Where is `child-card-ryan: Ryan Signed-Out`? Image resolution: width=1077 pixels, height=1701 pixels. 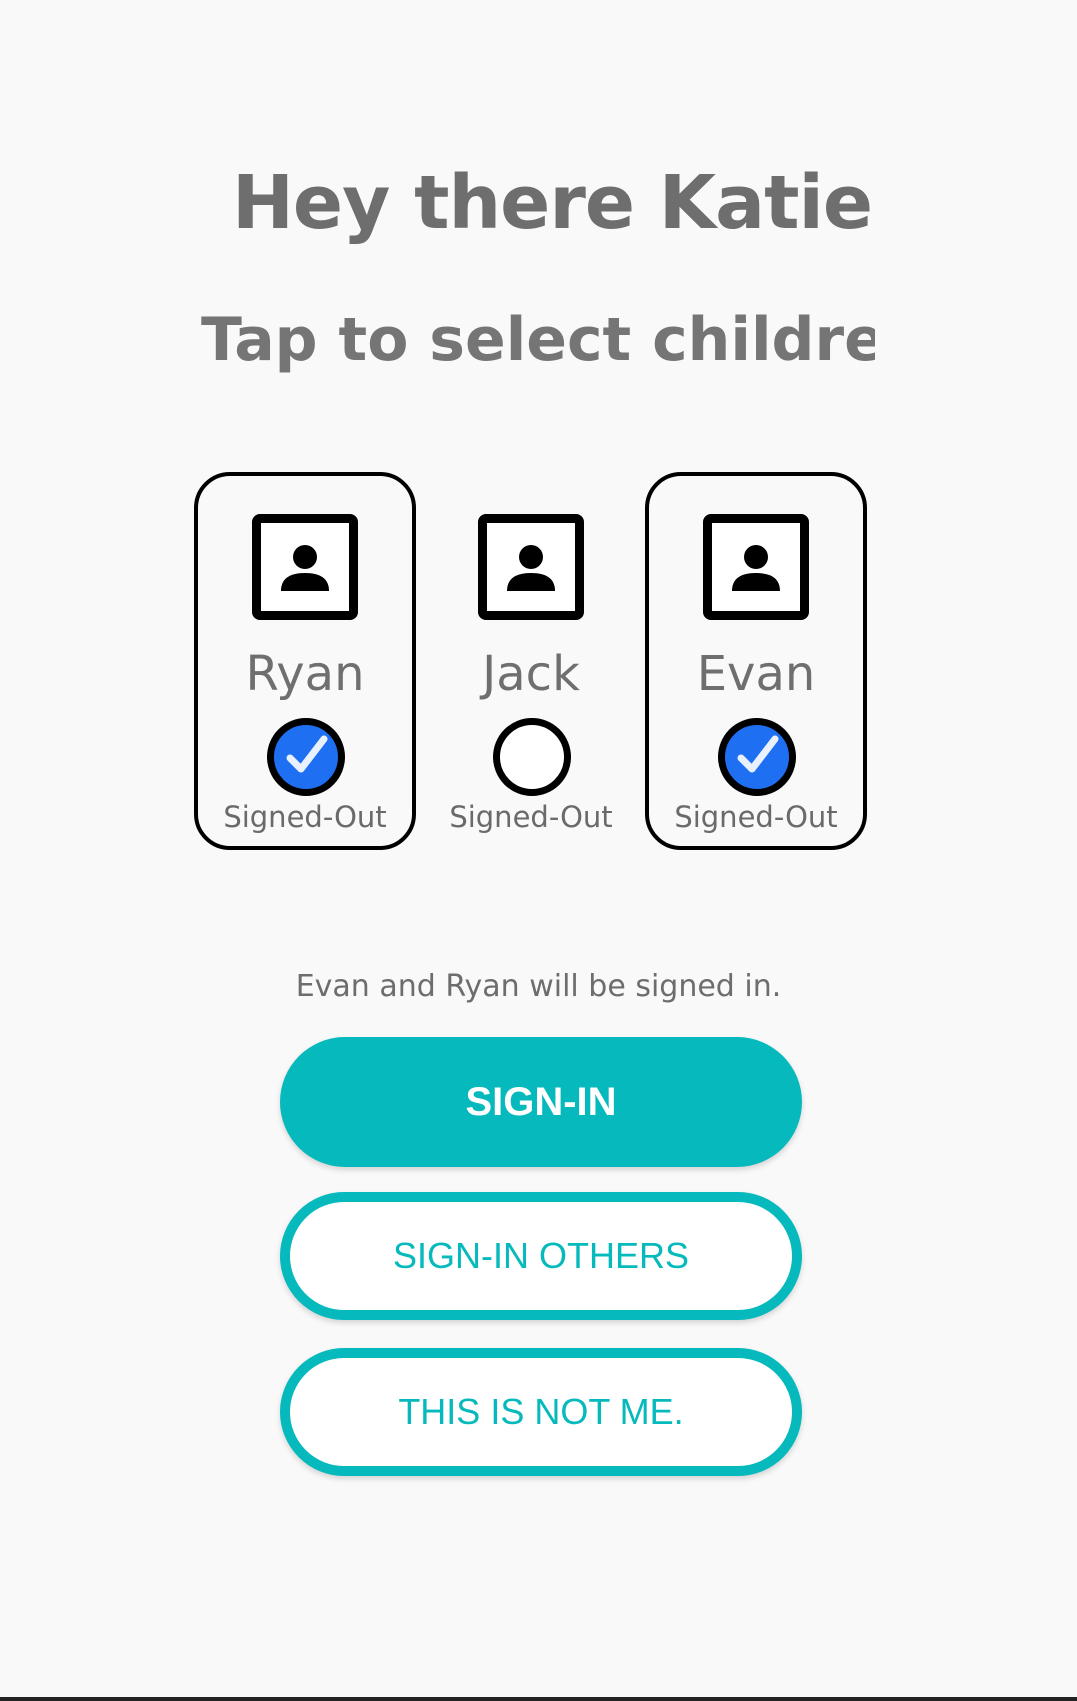
child-card-ryan: Ryan Signed-Out is located at coordinates (305, 661).